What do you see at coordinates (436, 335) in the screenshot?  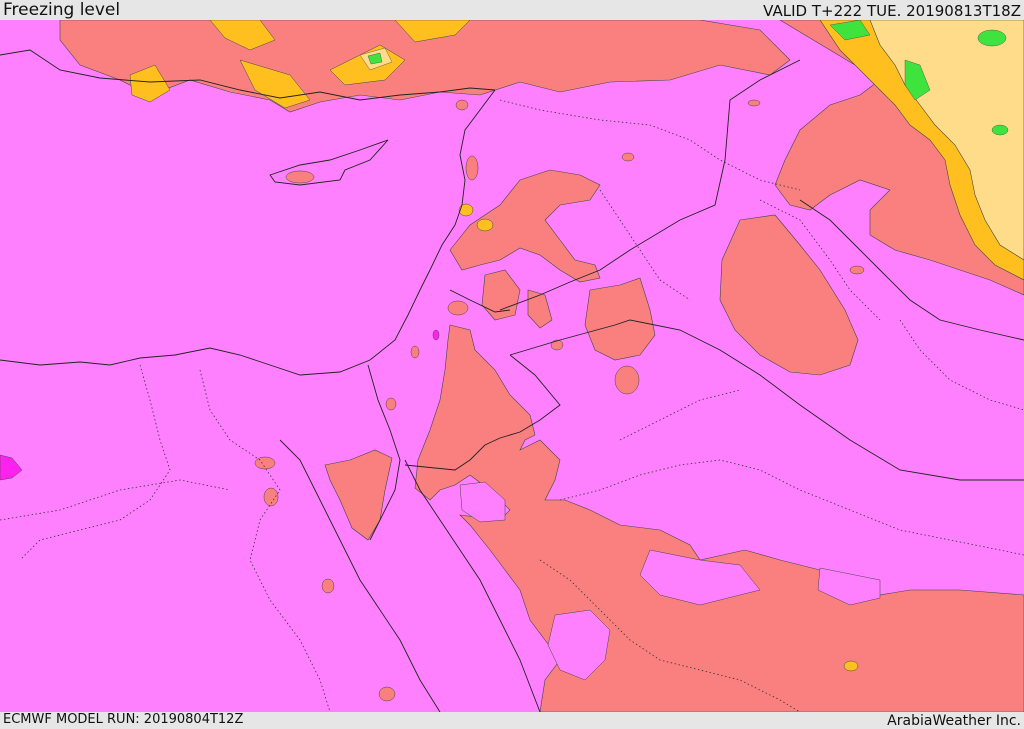 I see `deadsea-magenta` at bounding box center [436, 335].